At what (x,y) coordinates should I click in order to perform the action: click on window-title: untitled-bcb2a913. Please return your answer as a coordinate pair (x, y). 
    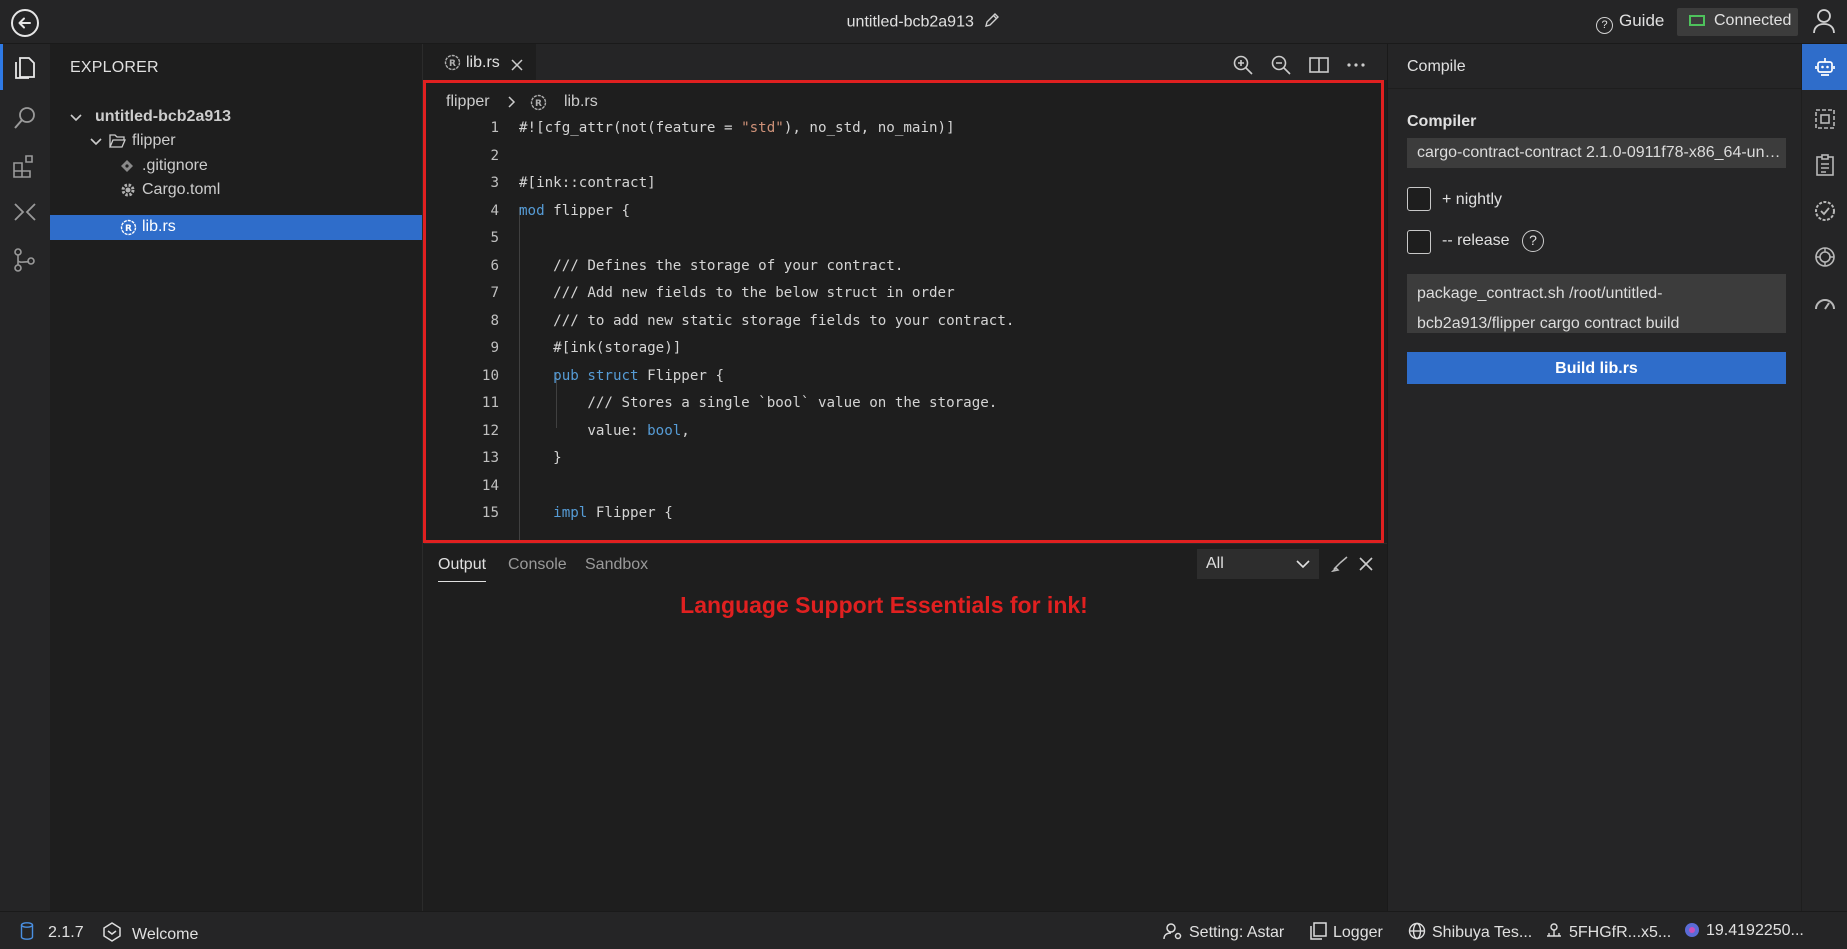
    Looking at the image, I should click on (910, 22).